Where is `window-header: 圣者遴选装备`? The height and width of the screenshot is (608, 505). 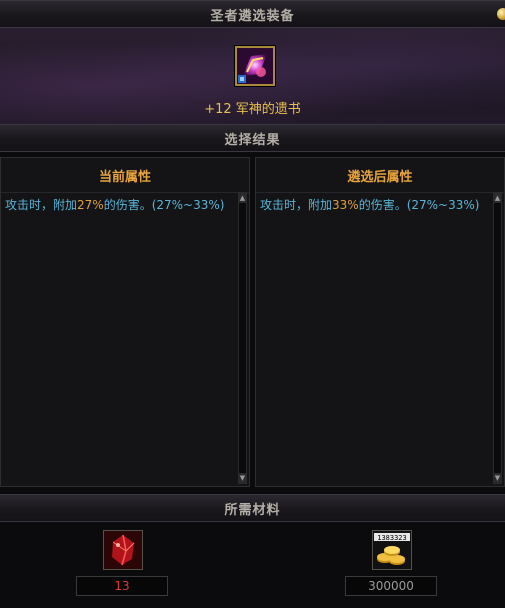
window-header: 圣者遴选装备 is located at coordinates (252, 14).